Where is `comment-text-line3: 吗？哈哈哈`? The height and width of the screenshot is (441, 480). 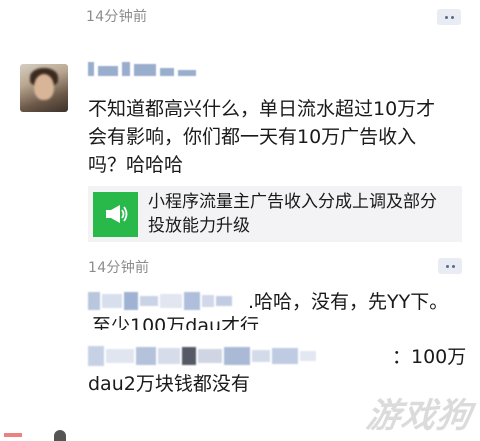
comment-text-line3: 吗？哈哈哈 is located at coordinates (136, 165).